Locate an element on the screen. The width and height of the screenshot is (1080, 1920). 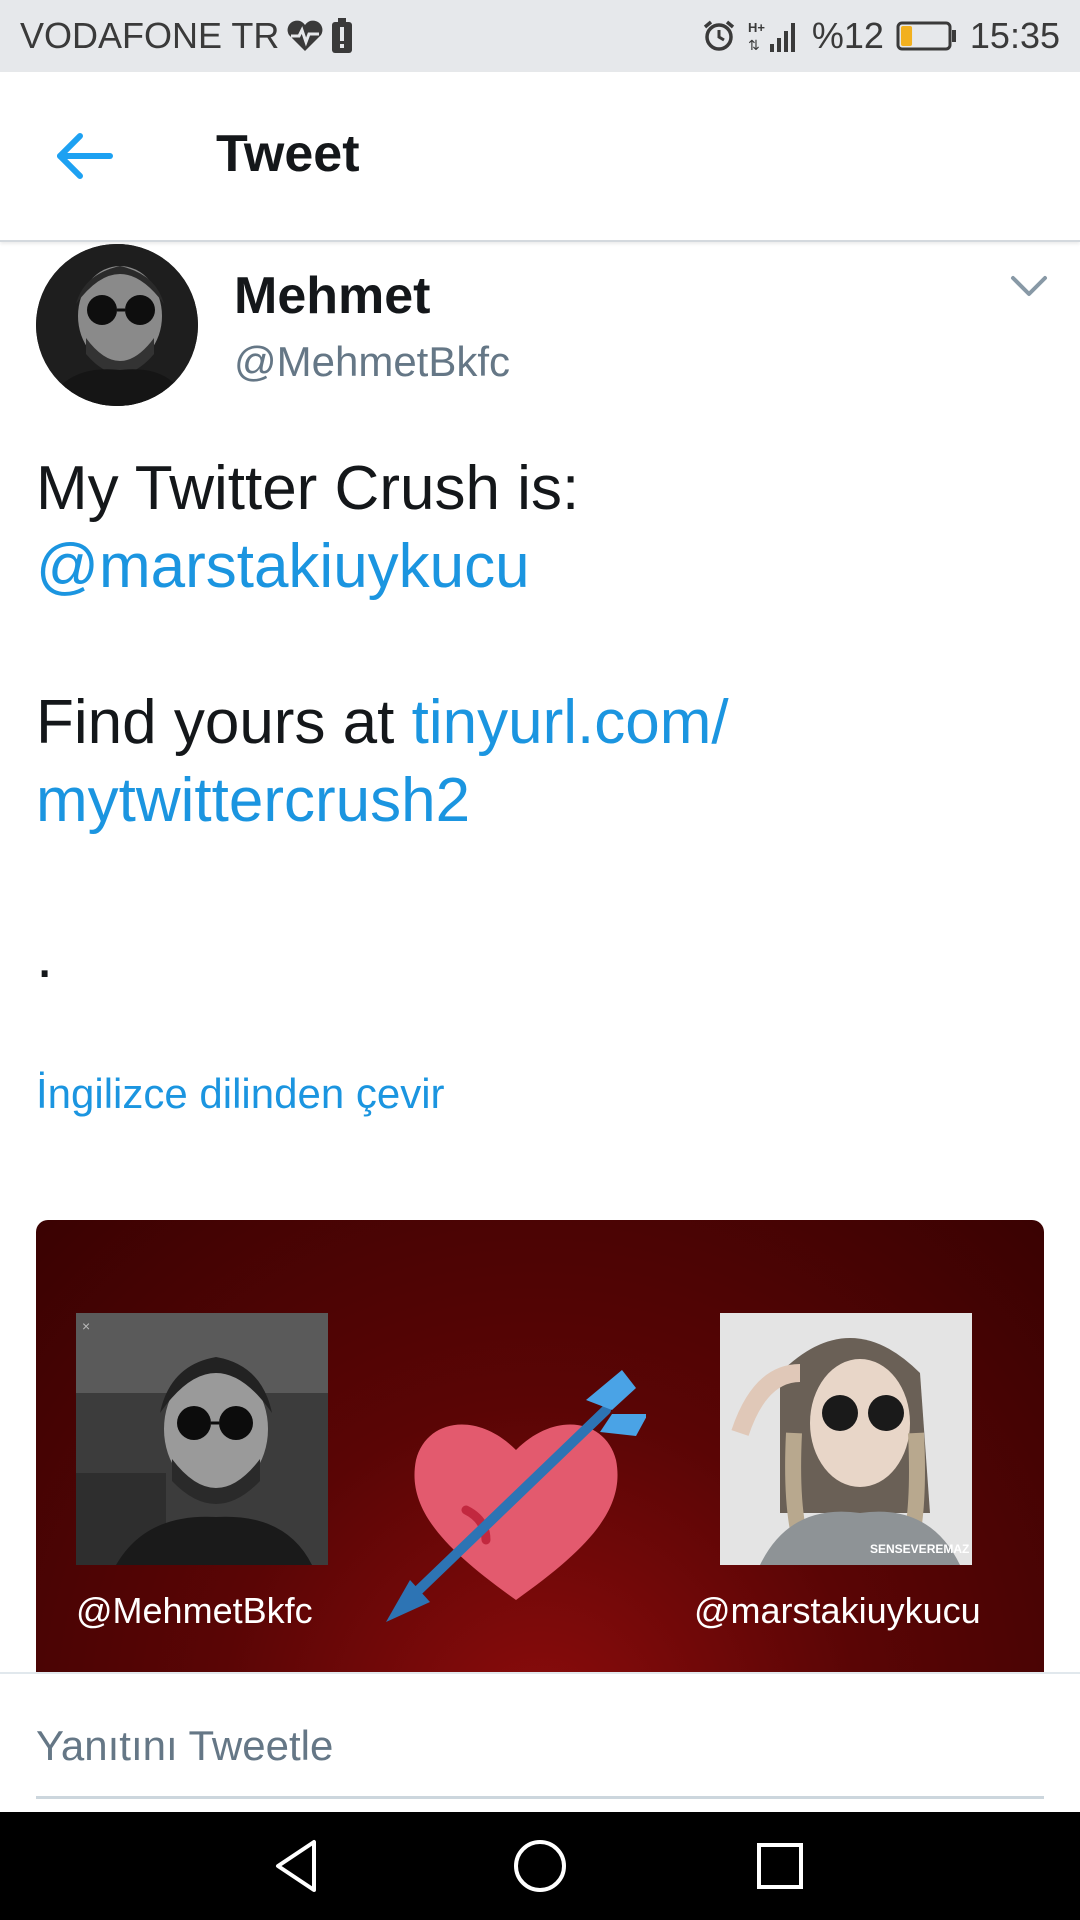
watermark-text: SENSEVEREMAZ is located at coordinates (919, 1549).